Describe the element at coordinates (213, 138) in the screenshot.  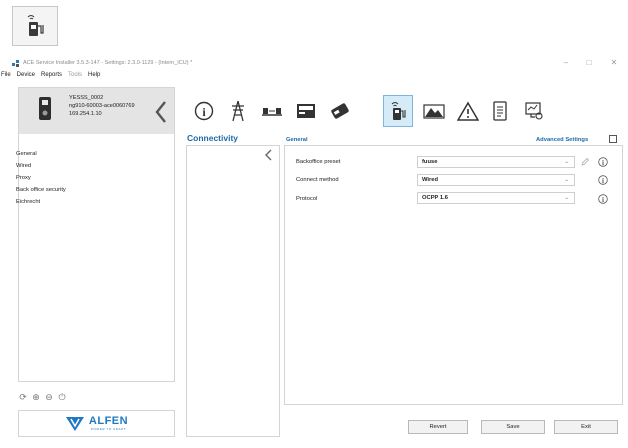
I see `page-title: Connectivity` at that location.